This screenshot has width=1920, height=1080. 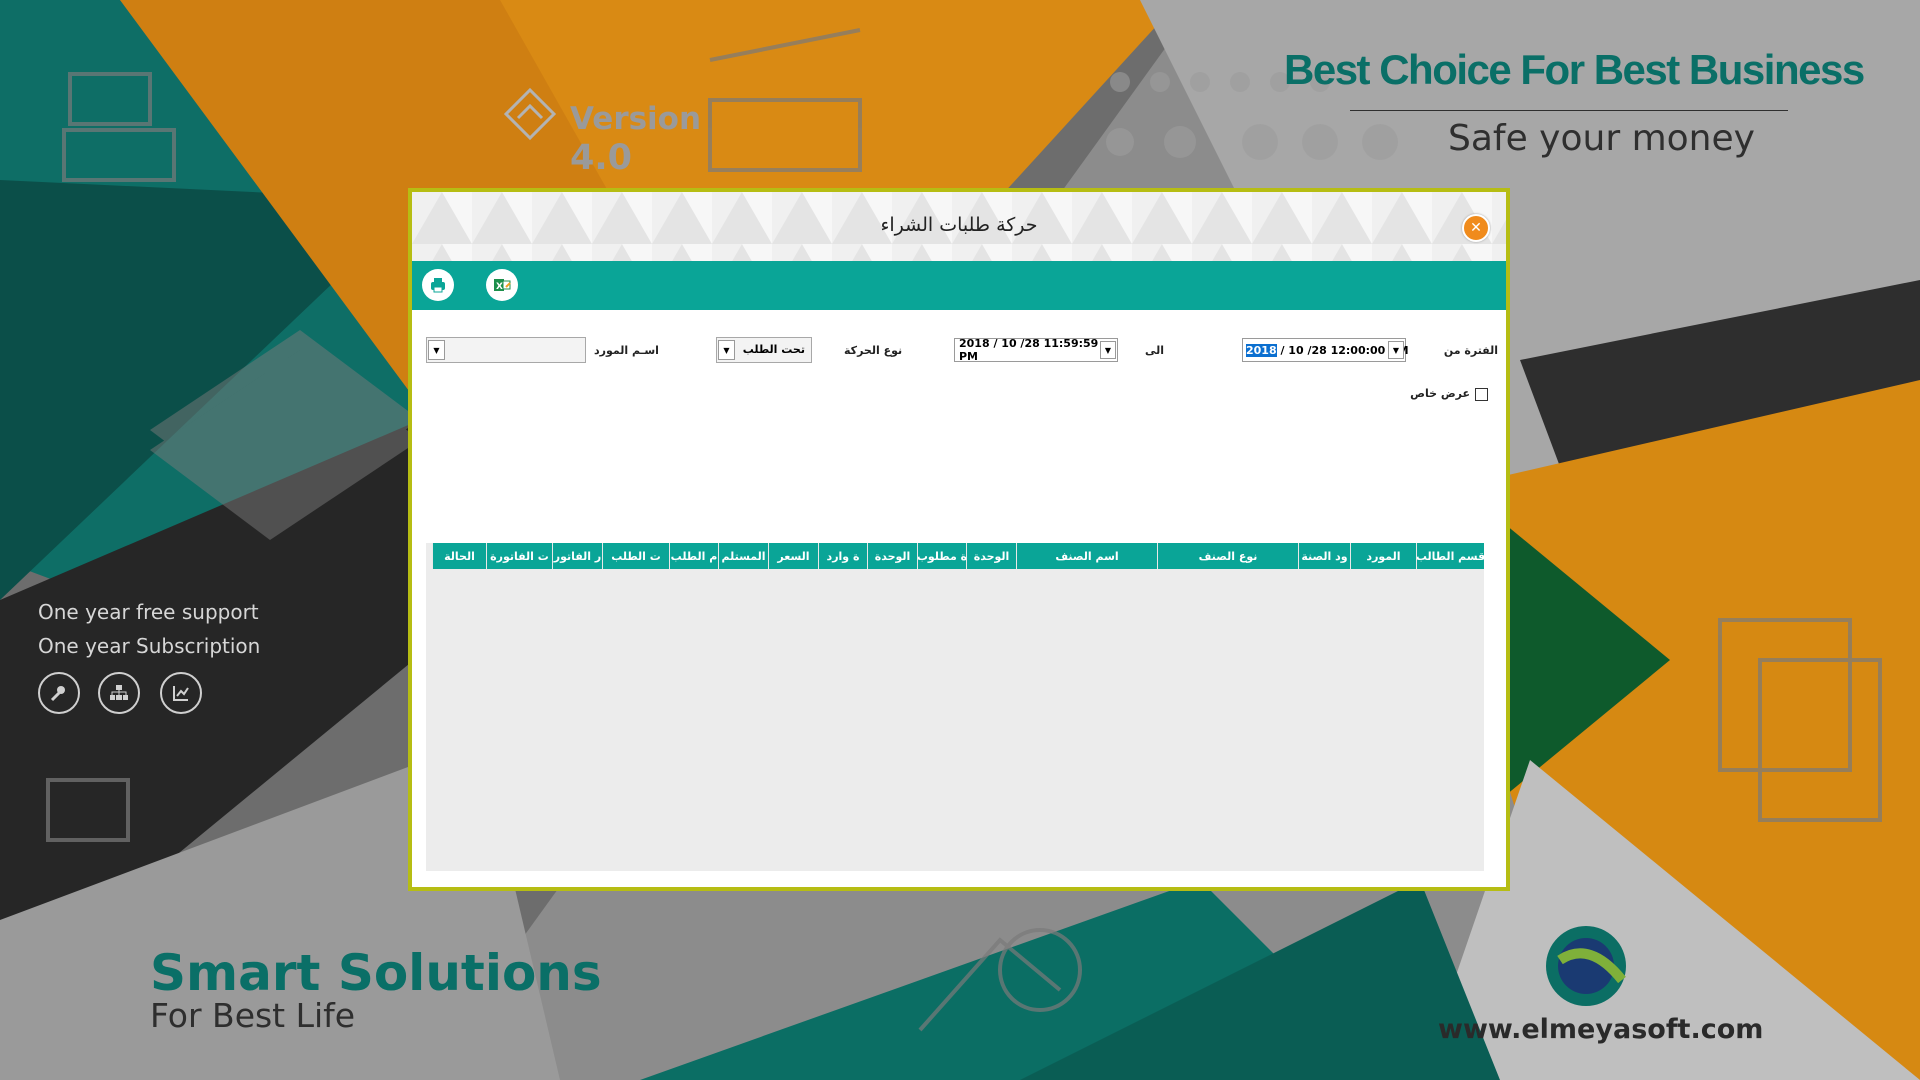 What do you see at coordinates (636, 119) in the screenshot?
I see `version-label: Version` at bounding box center [636, 119].